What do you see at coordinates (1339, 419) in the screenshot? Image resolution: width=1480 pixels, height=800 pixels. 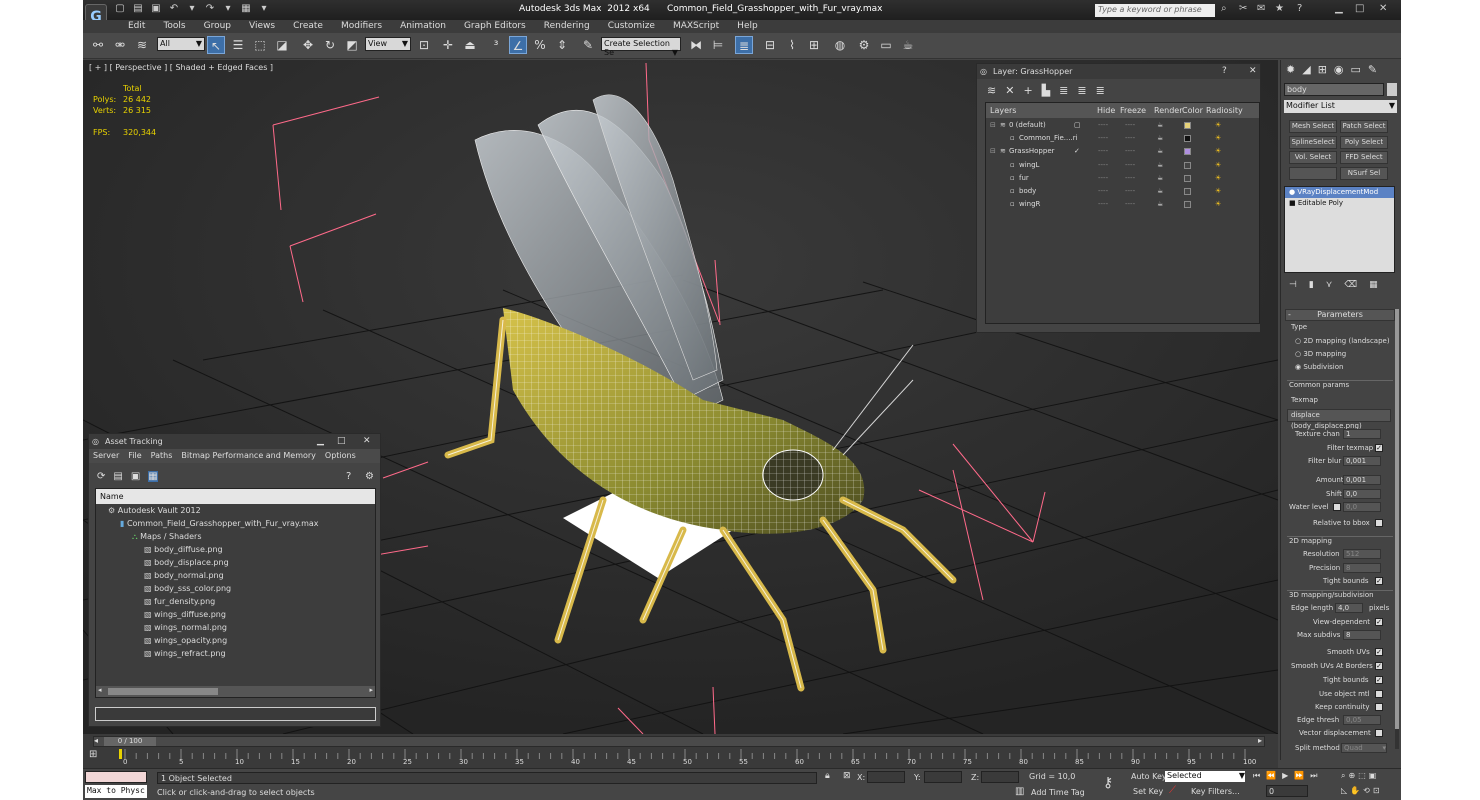 I see `texmap-button: displace (body_displace.png)` at bounding box center [1339, 419].